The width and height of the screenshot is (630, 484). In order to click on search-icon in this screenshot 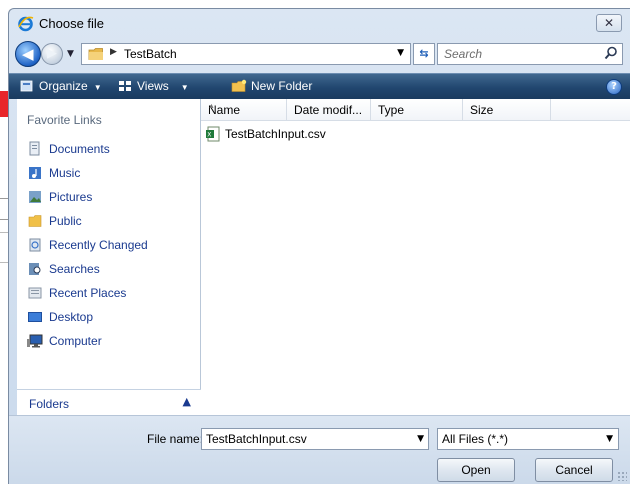, I will do `click(611, 53)`.